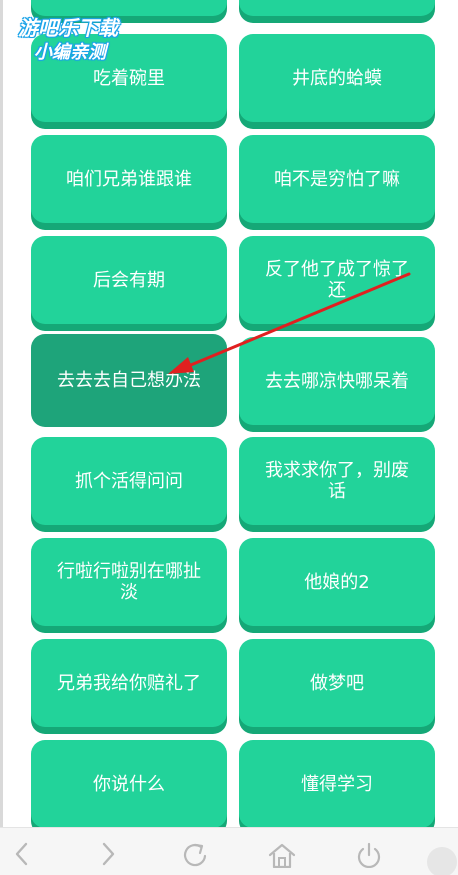 Image resolution: width=458 pixels, height=875 pixels. Describe the element at coordinates (337, 683) in the screenshot. I see `phrase-button: 做梦吧` at that location.